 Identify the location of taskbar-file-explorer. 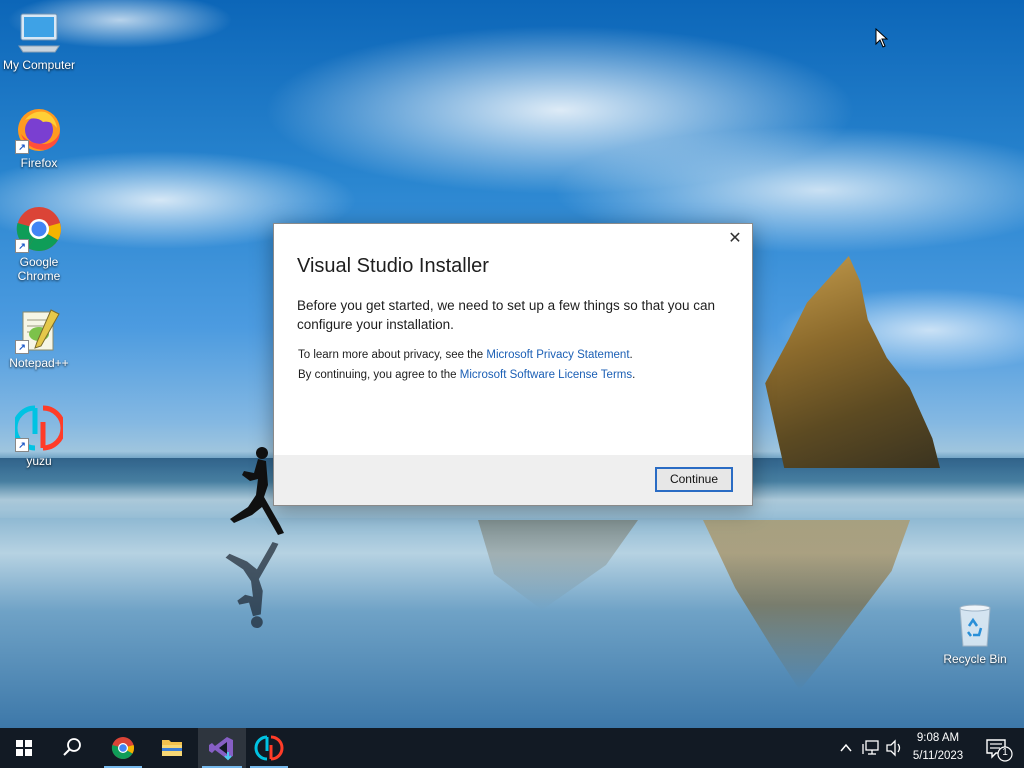
(172, 748).